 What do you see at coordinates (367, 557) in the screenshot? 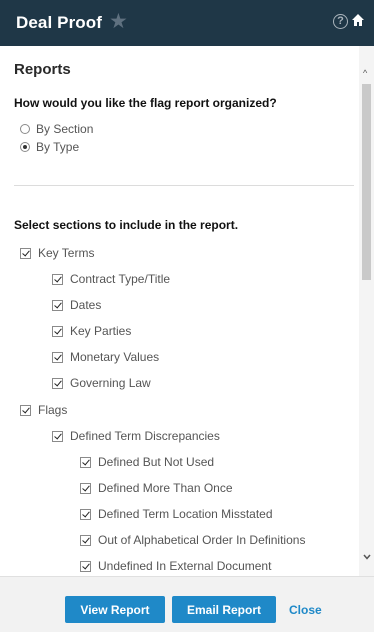
I see `chevron-down-icon` at bounding box center [367, 557].